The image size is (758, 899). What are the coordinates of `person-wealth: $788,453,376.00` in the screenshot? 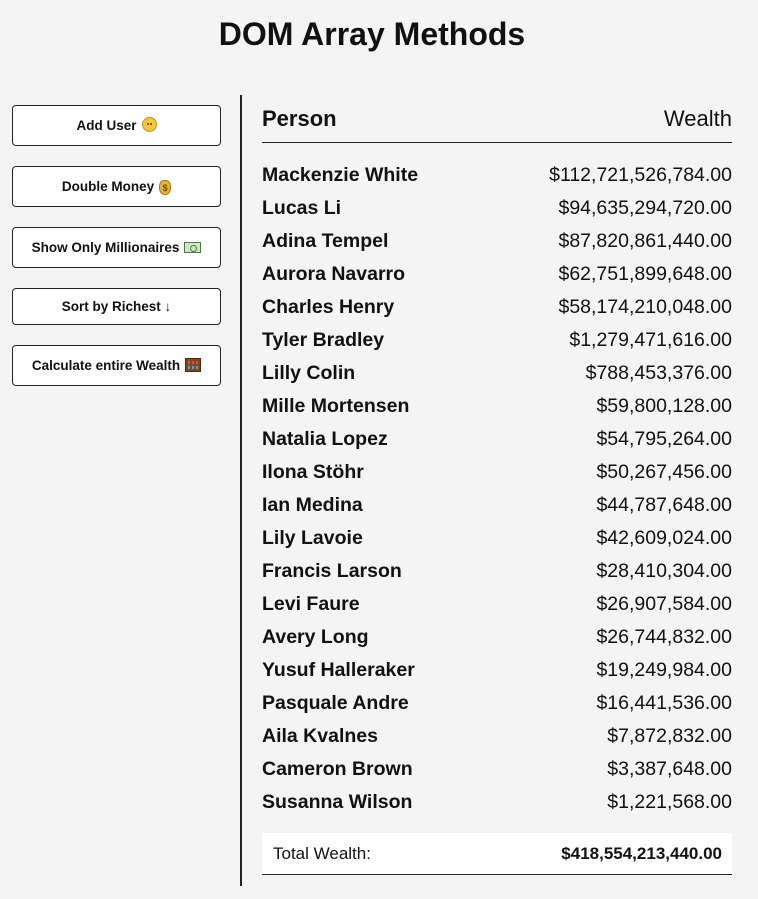 It's located at (658, 373).